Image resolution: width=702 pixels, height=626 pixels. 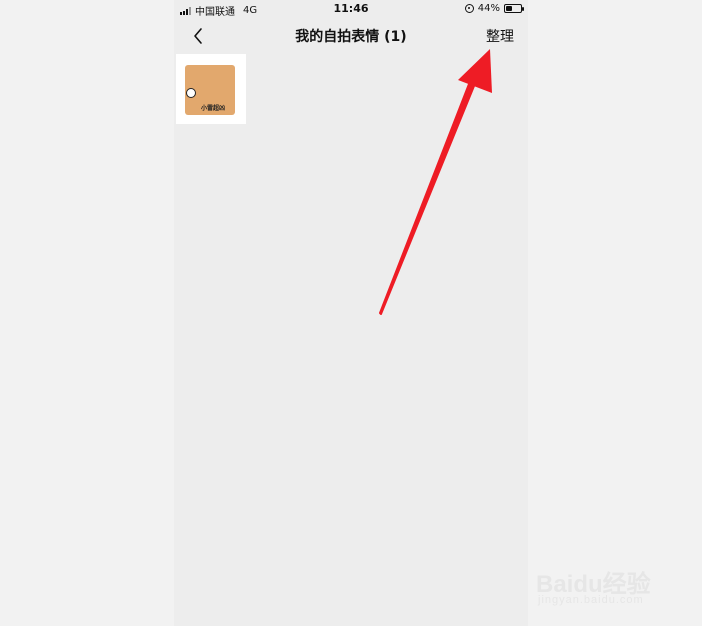 I want to click on sticker-item: 小雷超凶, so click(x=211, y=89).